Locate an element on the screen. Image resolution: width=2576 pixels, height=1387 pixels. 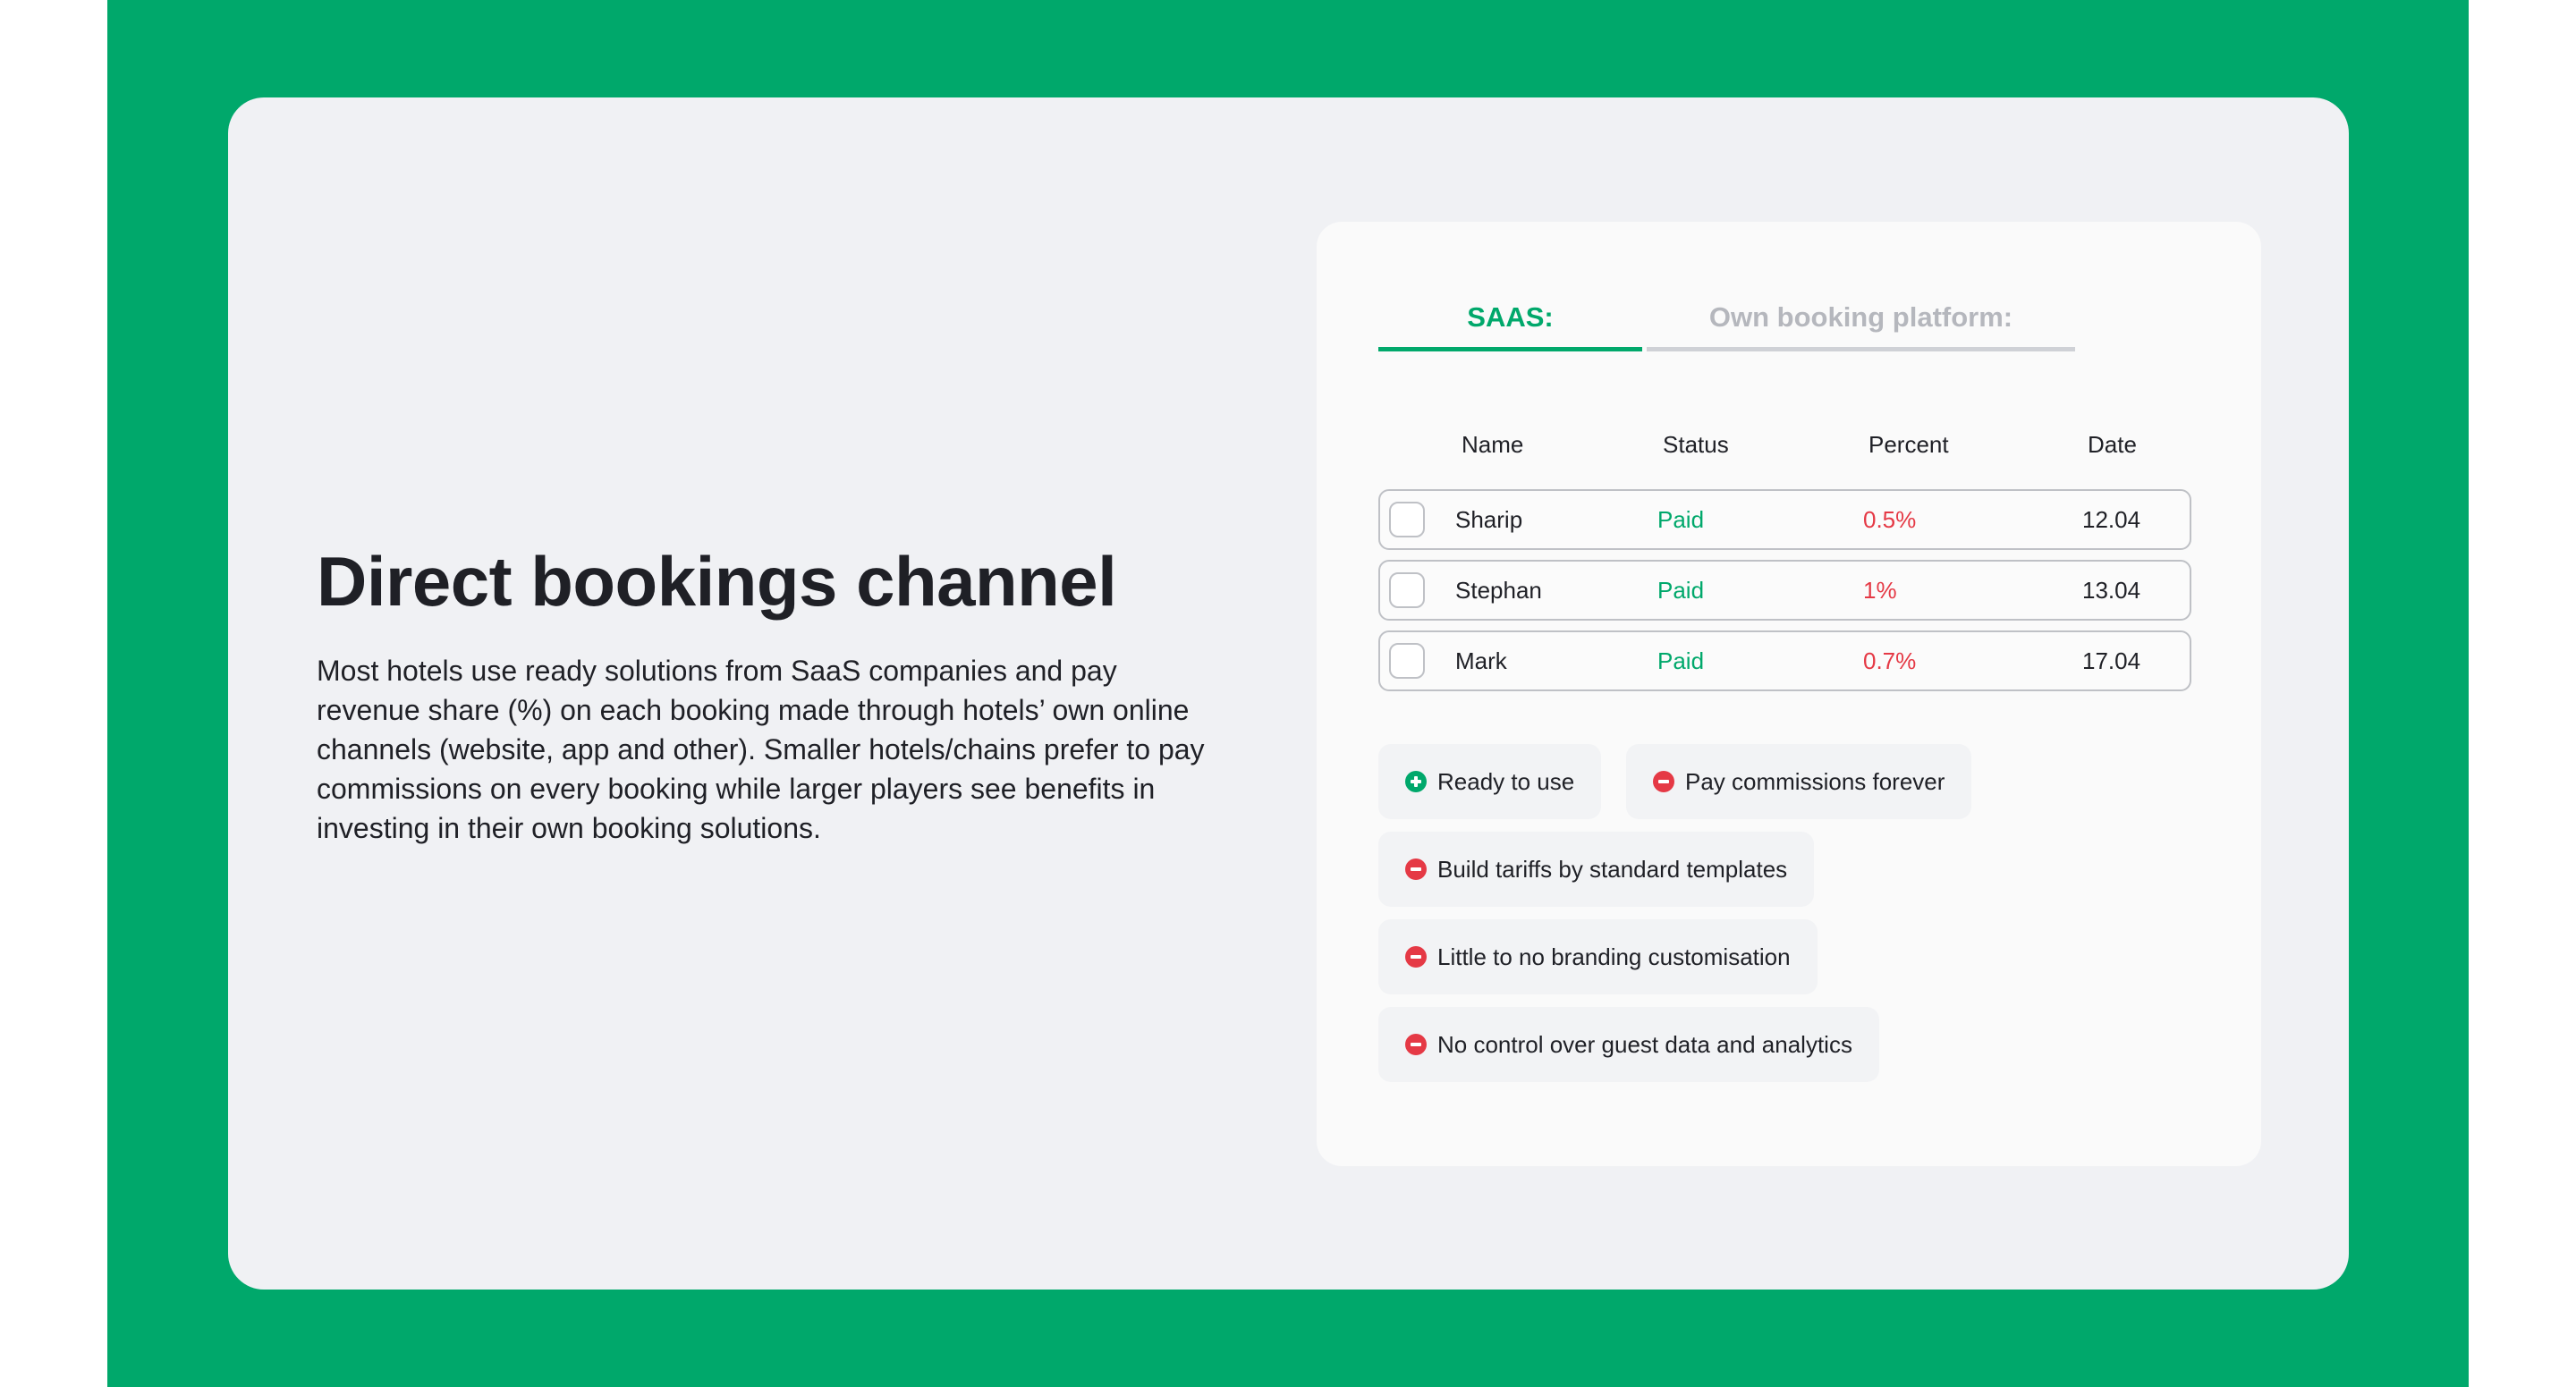
row-name: Stephan is located at coordinates (1498, 590).